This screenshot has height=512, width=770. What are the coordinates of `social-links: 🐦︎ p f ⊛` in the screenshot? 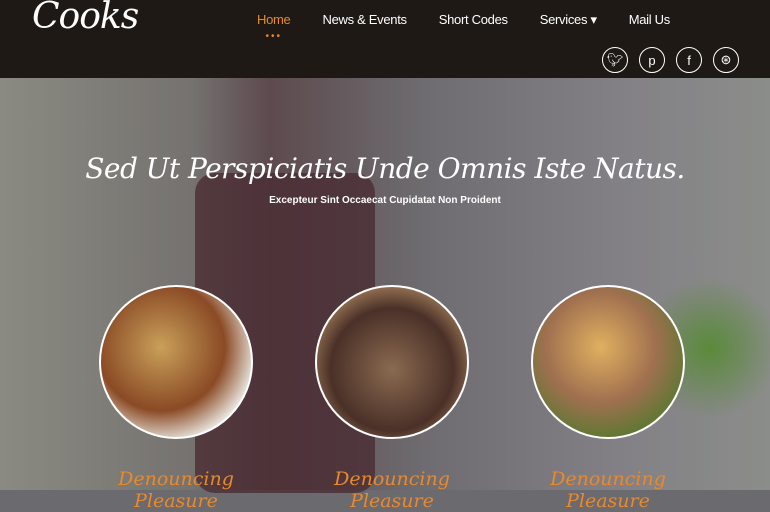 It's located at (670, 60).